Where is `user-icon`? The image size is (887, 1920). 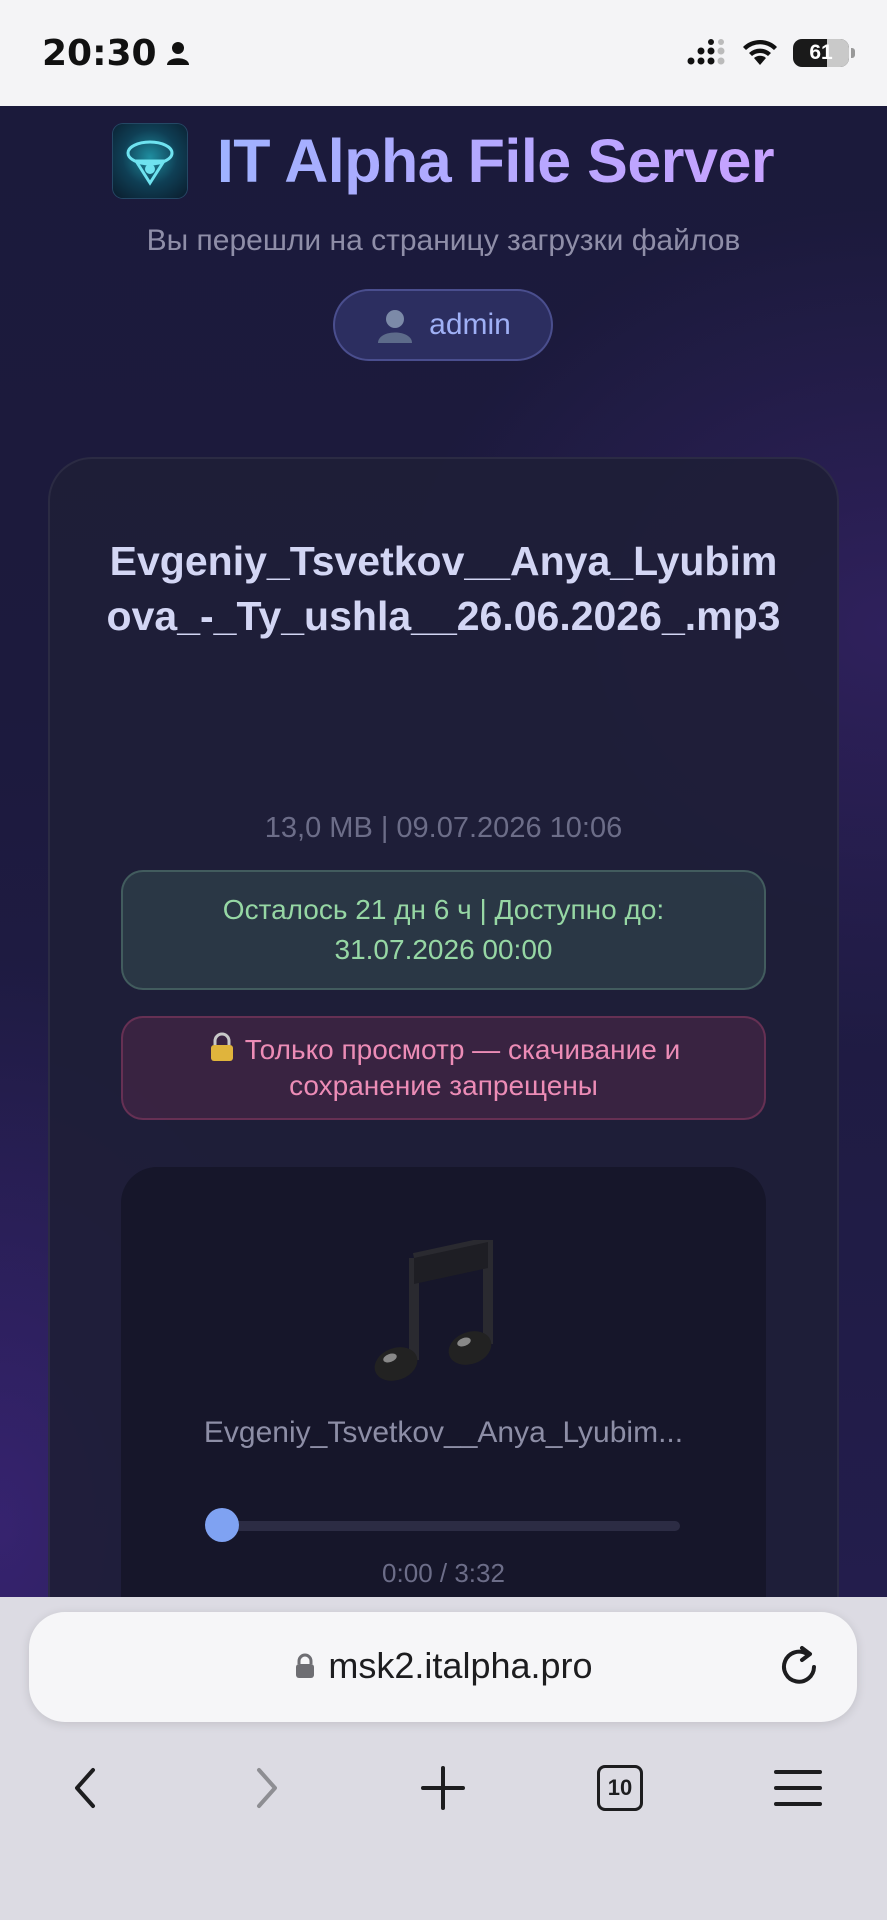 user-icon is located at coordinates (395, 326).